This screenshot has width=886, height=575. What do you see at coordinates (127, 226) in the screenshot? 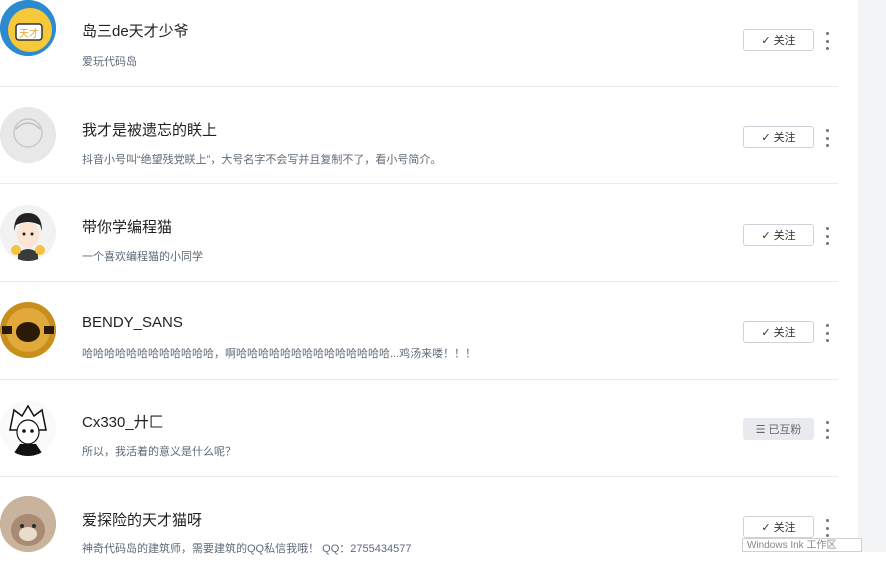
I see `user-name: 带你学编程猫` at bounding box center [127, 226].